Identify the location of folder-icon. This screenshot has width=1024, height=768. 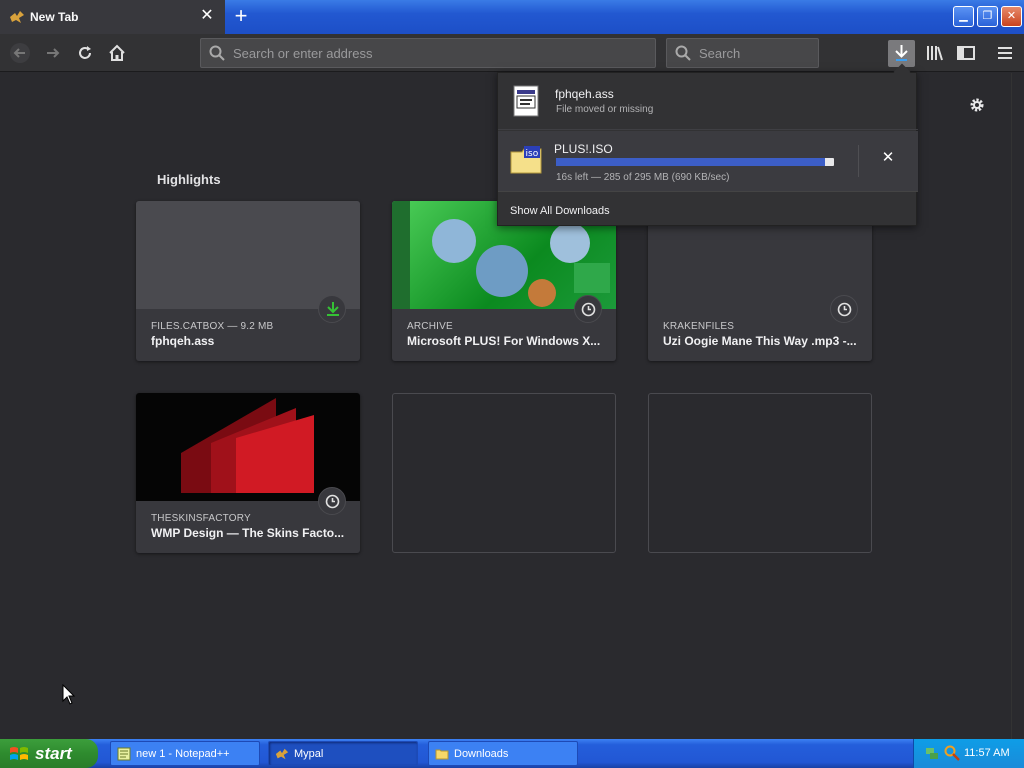
(442, 754).